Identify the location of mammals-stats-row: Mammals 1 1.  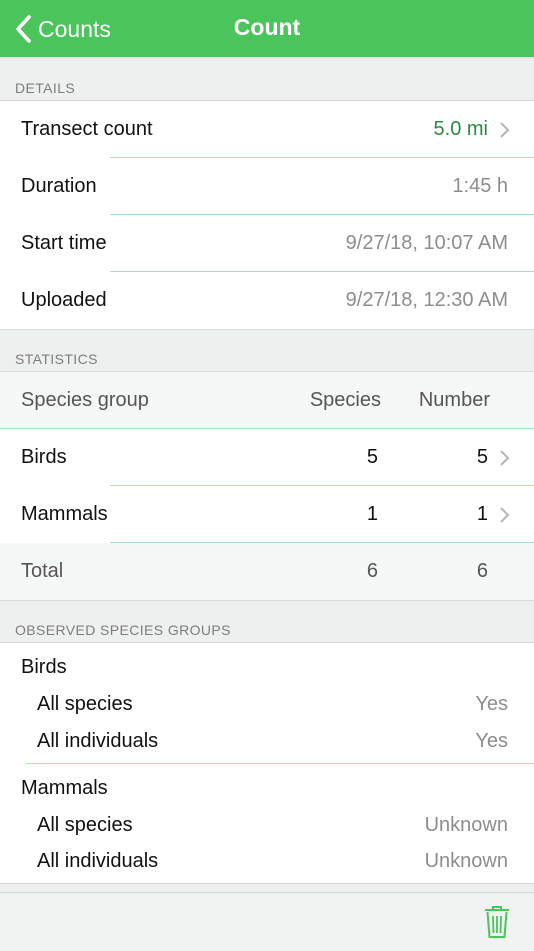
(267, 514).